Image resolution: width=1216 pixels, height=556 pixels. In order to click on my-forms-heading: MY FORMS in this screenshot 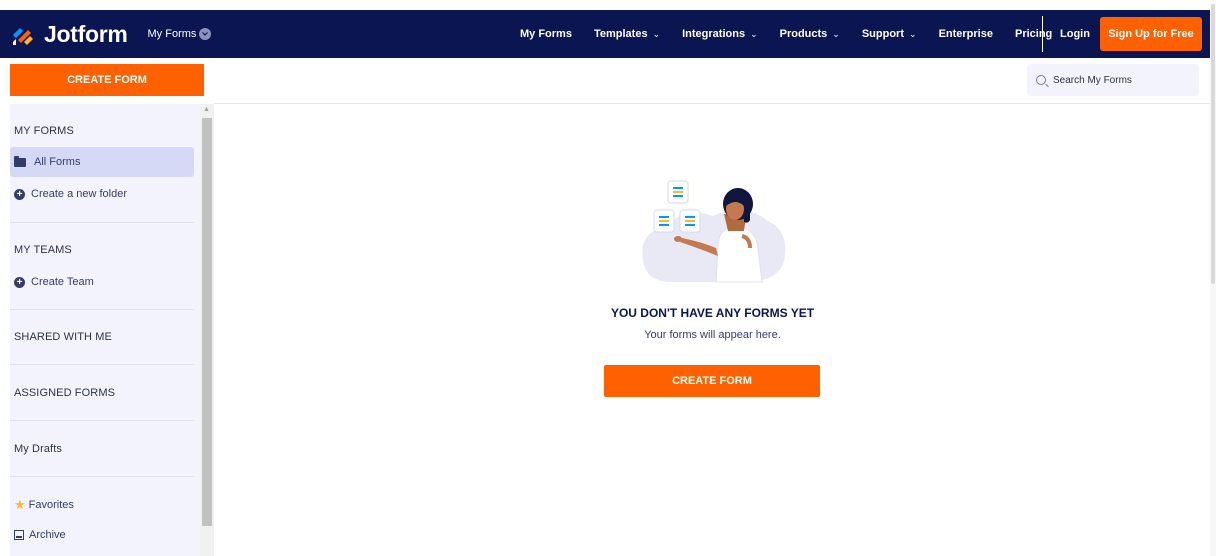, I will do `click(44, 131)`.